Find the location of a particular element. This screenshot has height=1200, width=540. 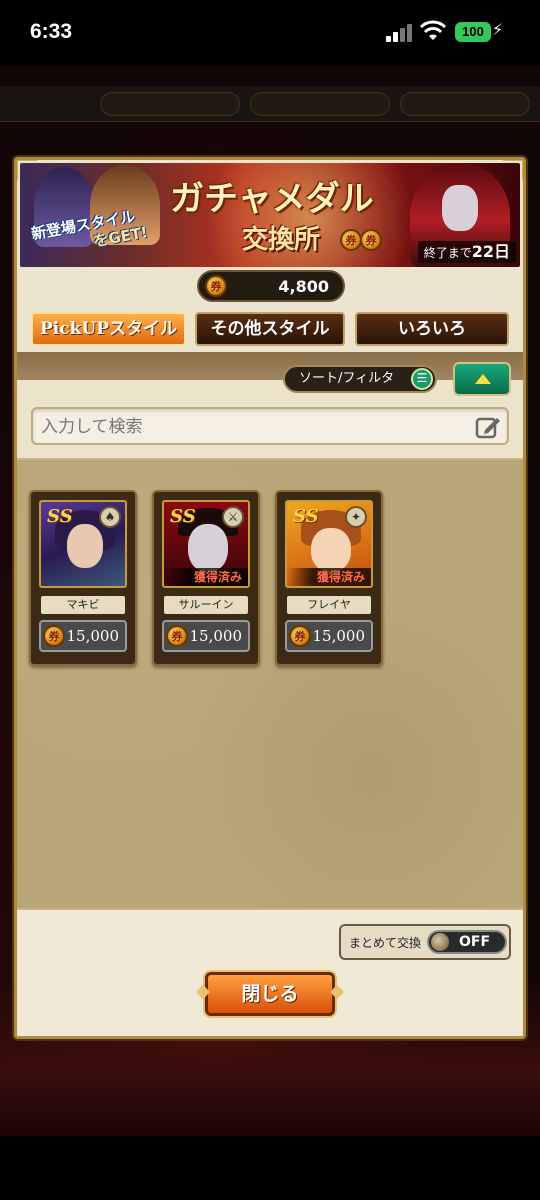

tab-pickup-style: PickUPスタイル is located at coordinates (108, 329).